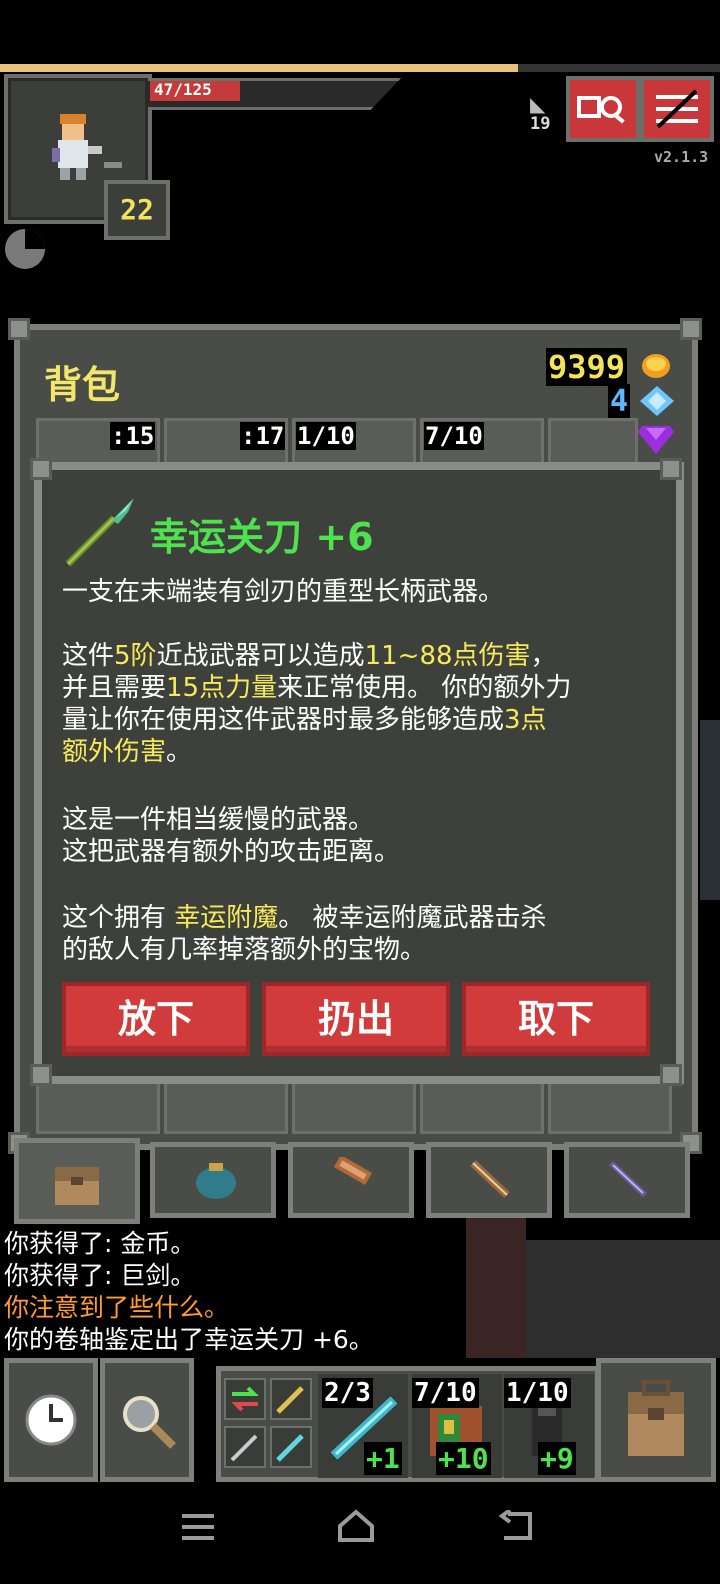  I want to click on log-message: 你的卷轴鉴定出了幸运关刀 +6。, so click(189, 1339).